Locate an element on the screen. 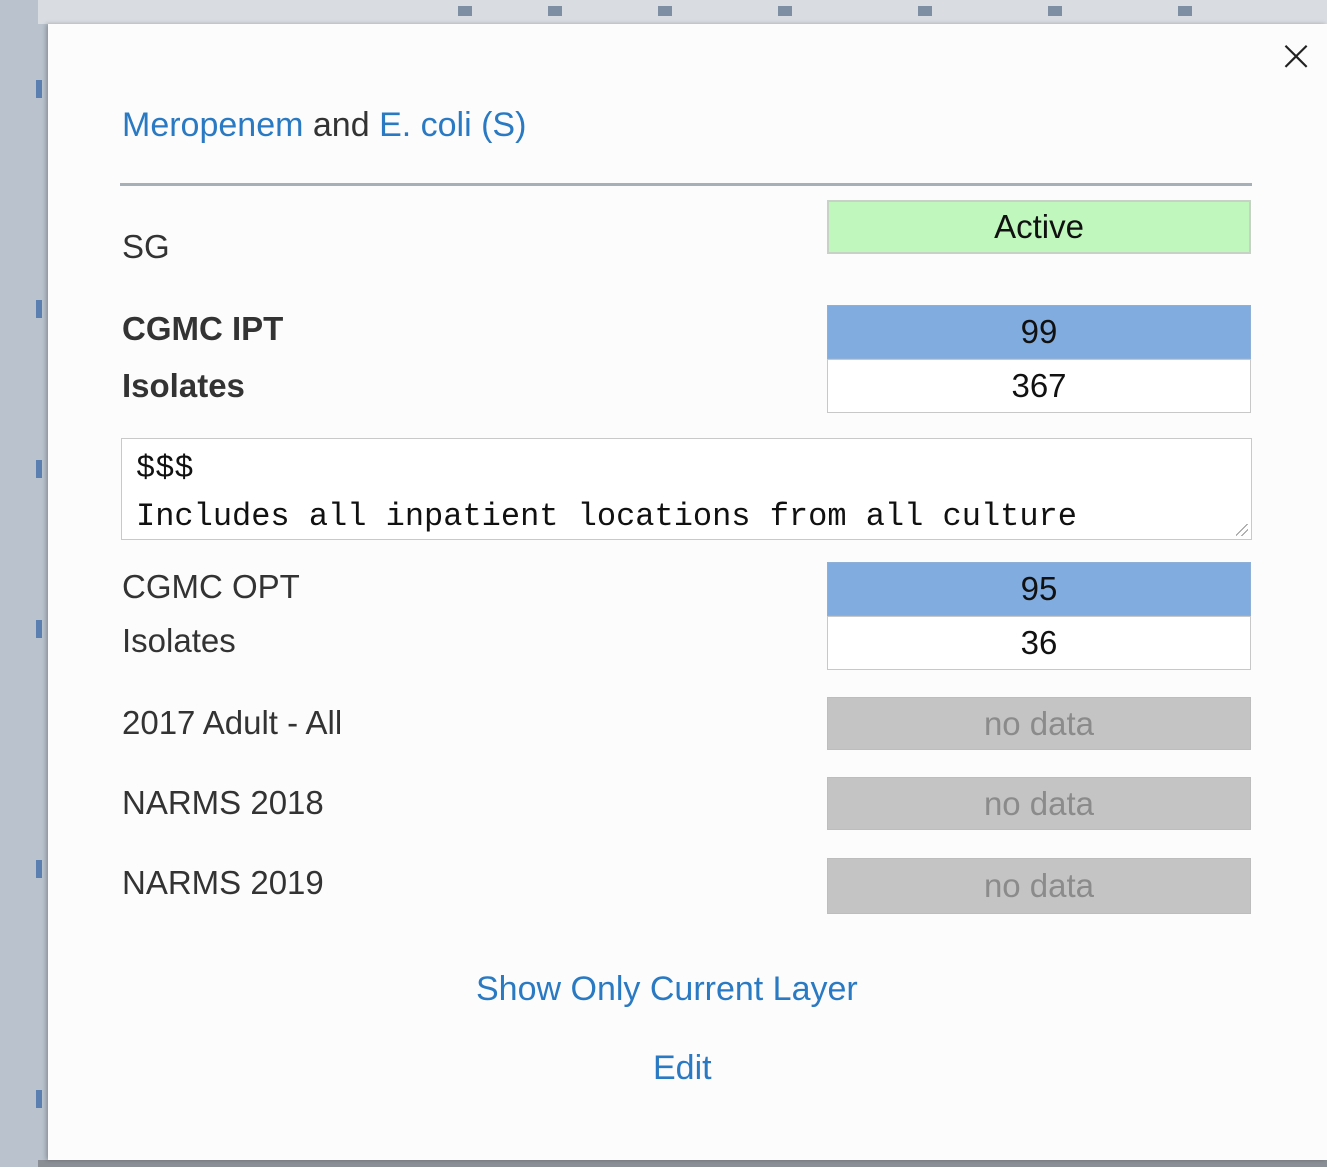  narms-2018-cell: no data is located at coordinates (1039, 803).